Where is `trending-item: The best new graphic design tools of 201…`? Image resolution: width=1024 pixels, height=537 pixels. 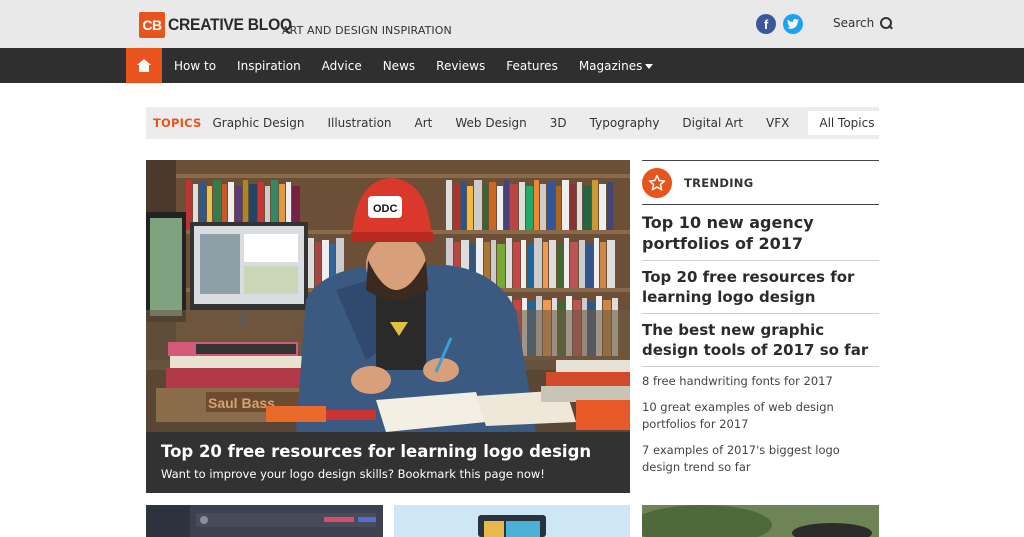
trending-item: The best new graphic design tools of 201… is located at coordinates (760, 340).